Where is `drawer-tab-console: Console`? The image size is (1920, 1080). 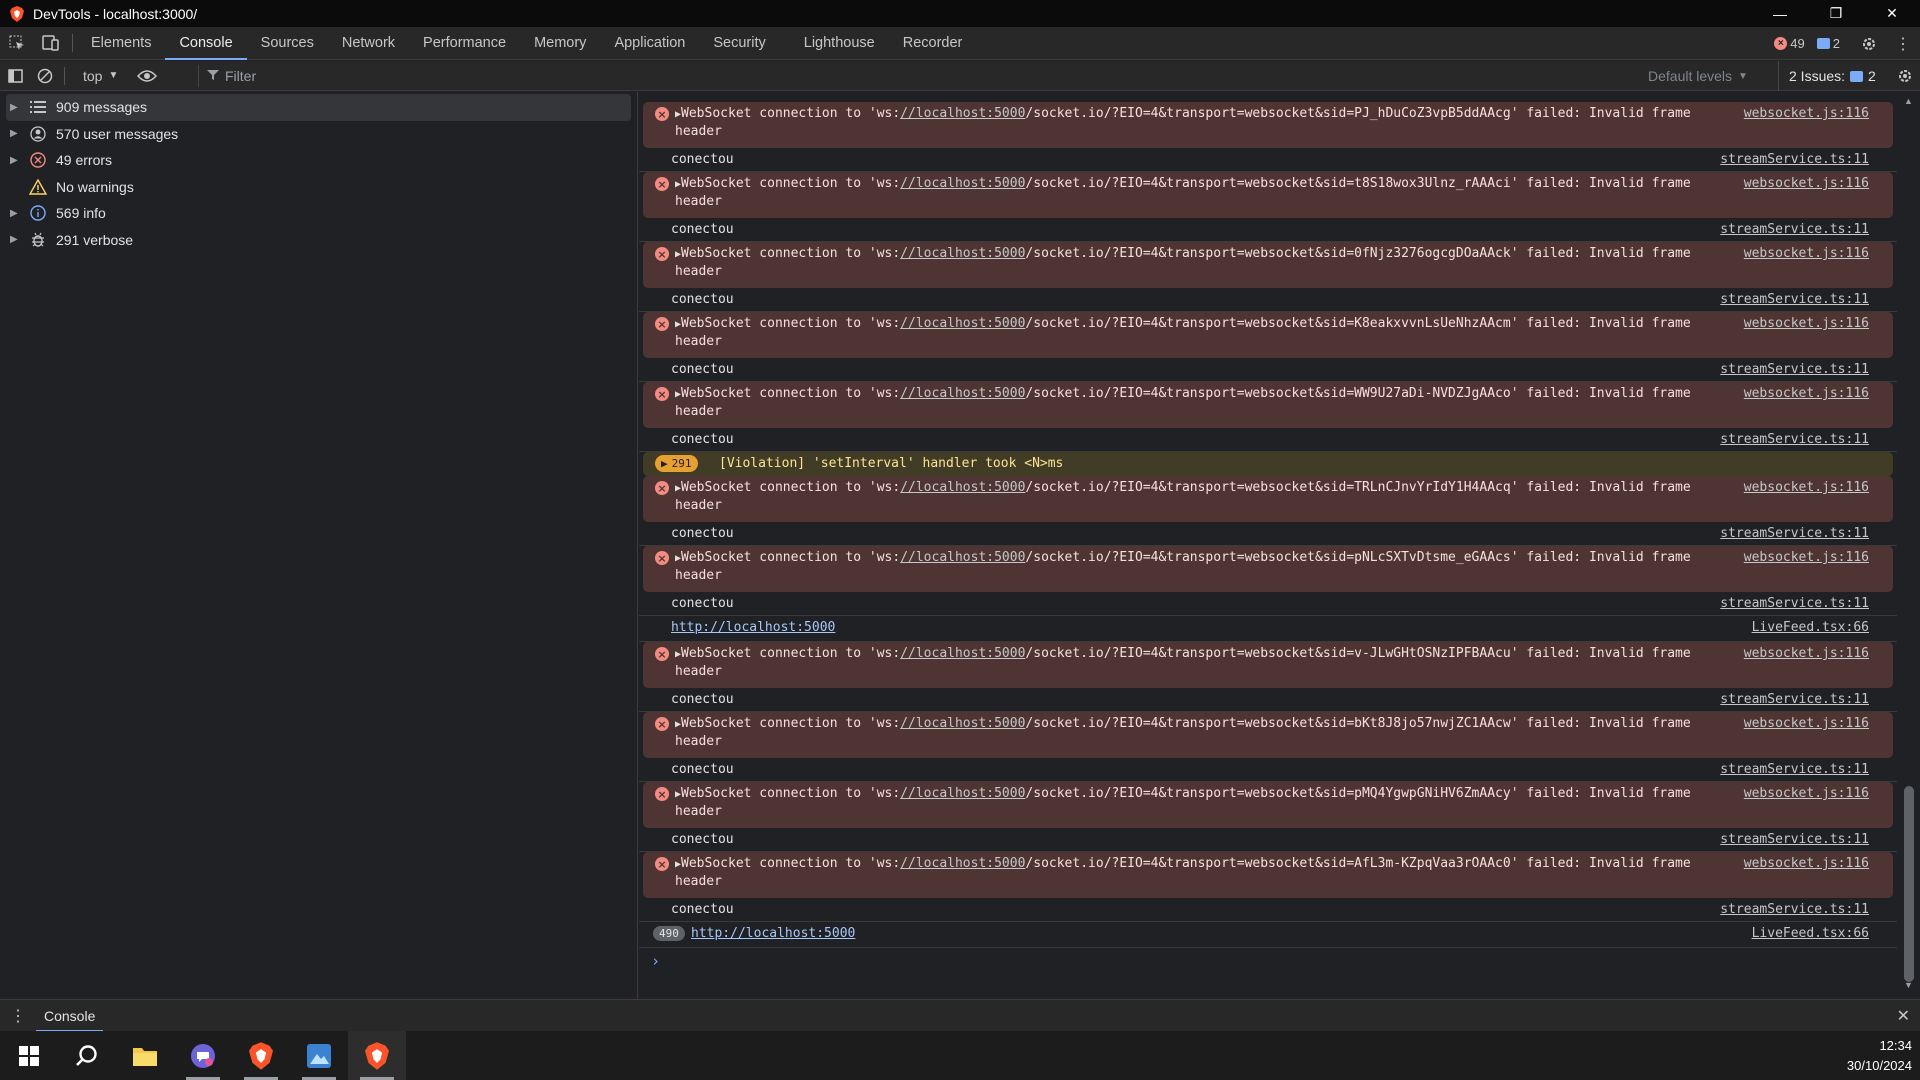
drawer-tab-console: Console is located at coordinates (70, 1016).